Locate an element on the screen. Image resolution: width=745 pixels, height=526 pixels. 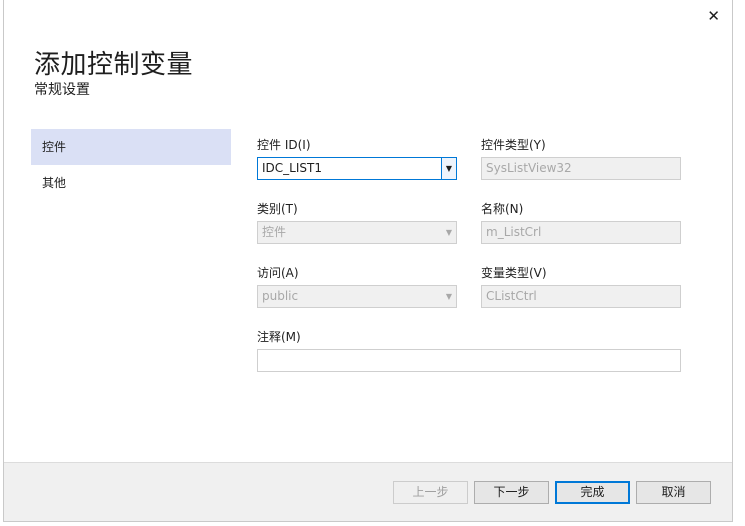
control-type-value: SysListView32 is located at coordinates (529, 168).